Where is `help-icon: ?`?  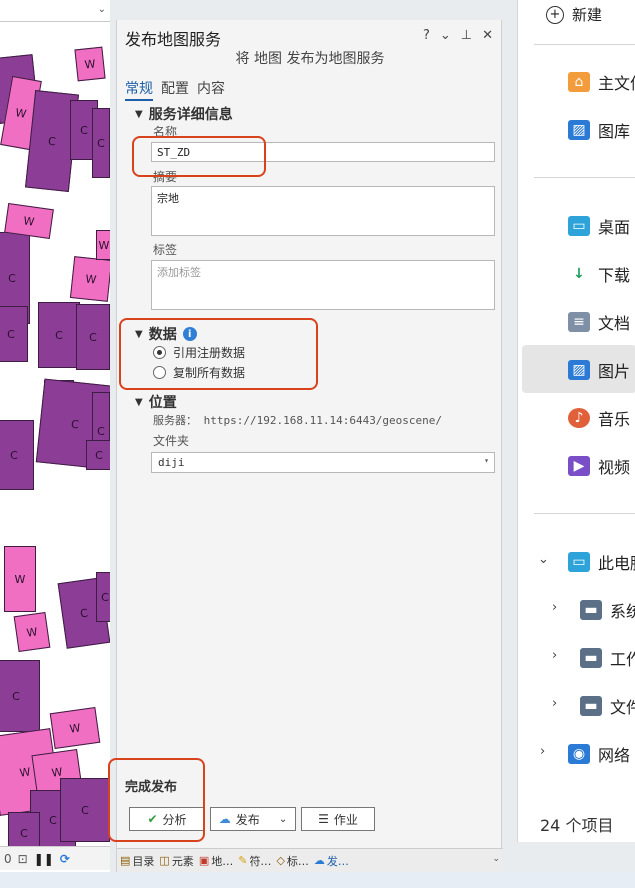 help-icon: ? is located at coordinates (426, 35).